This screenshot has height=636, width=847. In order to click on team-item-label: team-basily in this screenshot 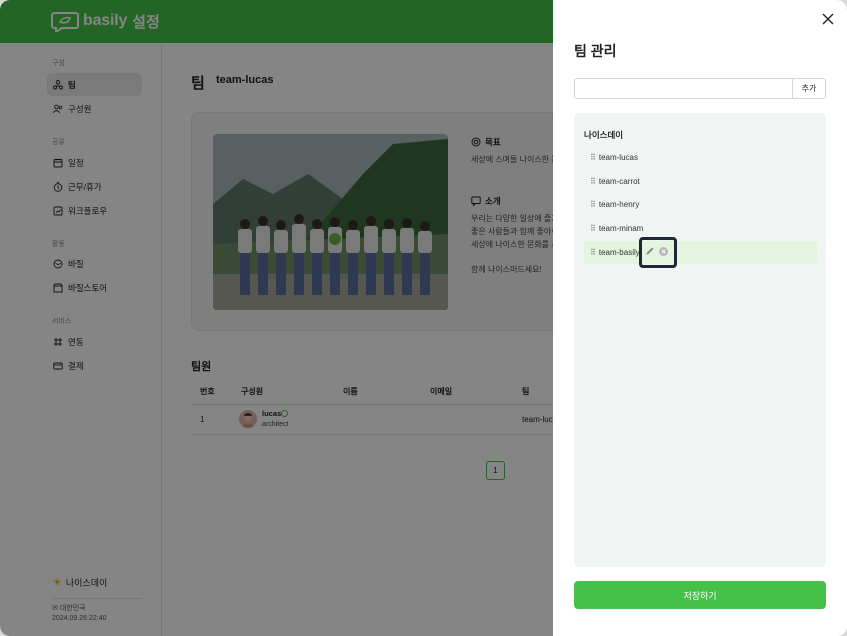, I will do `click(619, 252)`.